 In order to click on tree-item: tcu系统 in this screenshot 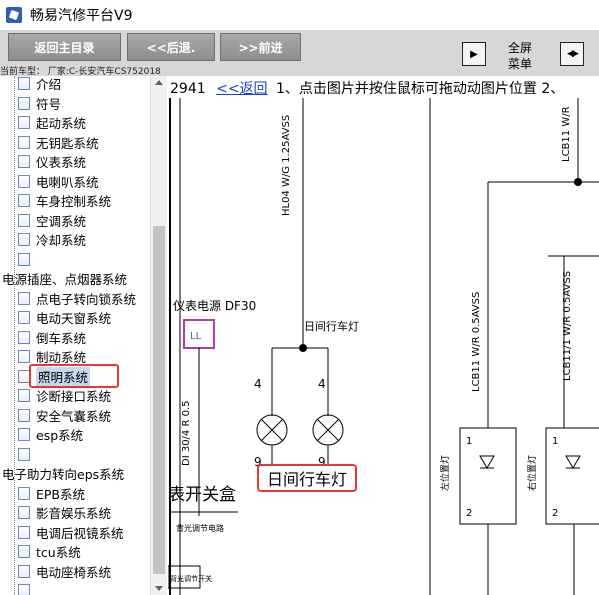, I will do `click(49, 551)`.